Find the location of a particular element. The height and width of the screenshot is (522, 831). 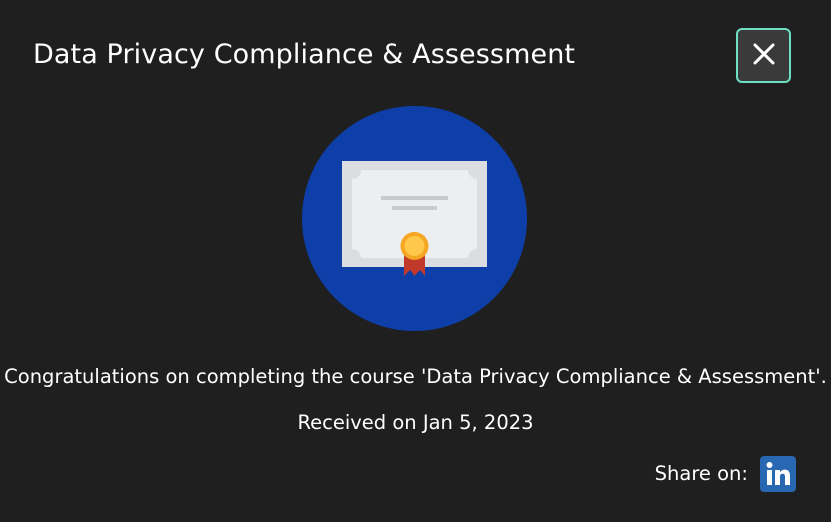

certificate-badge is located at coordinates (414, 218).